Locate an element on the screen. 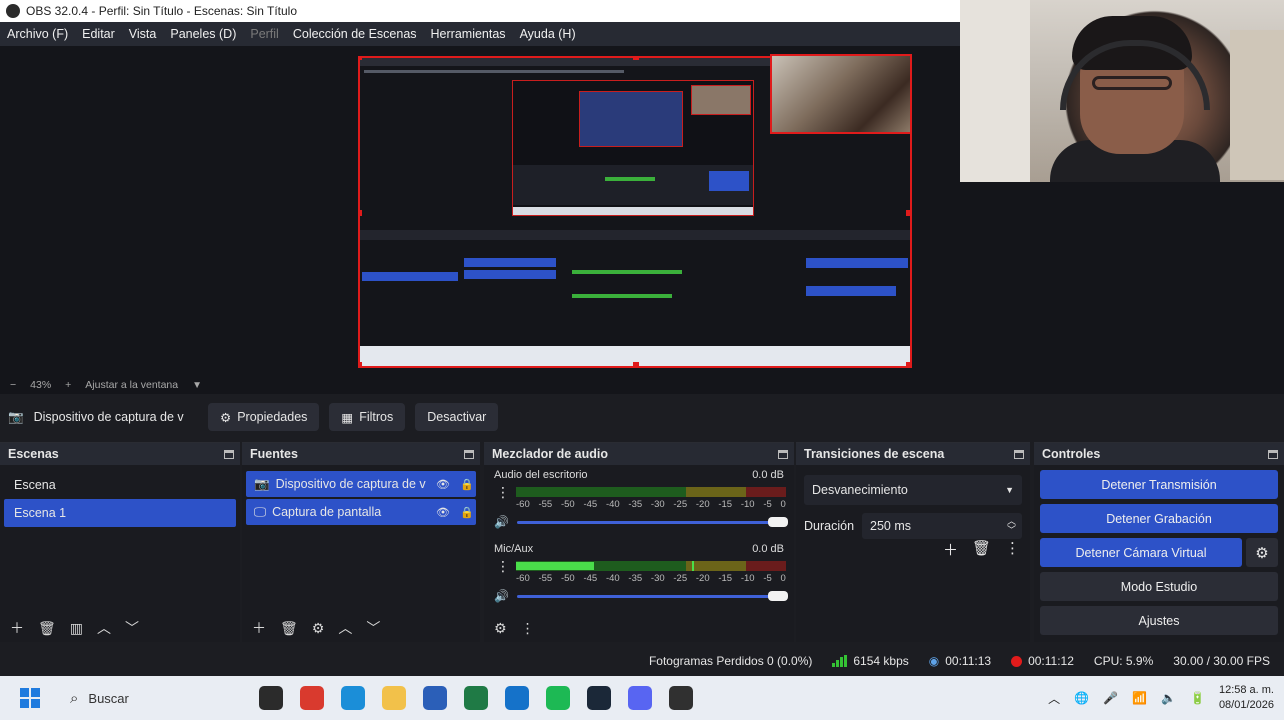 The image size is (1284, 720). properties-button: ⚙ Propiedades is located at coordinates (264, 417).